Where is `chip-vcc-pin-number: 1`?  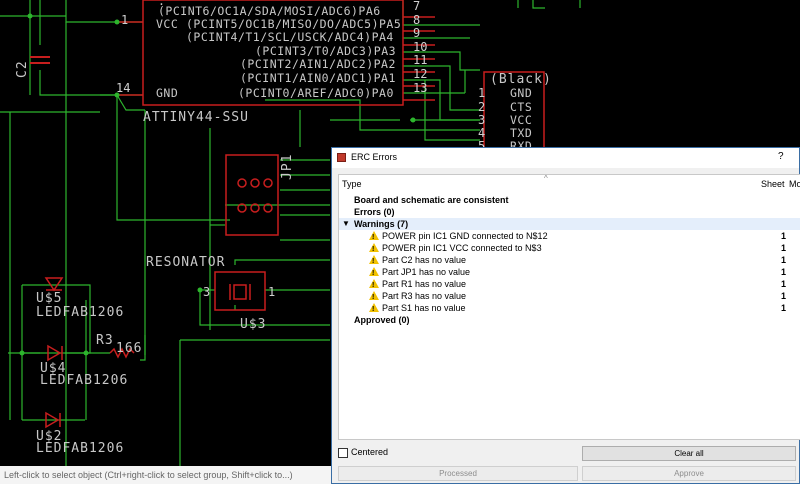
chip-vcc-pin-number: 1 is located at coordinates (124, 20).